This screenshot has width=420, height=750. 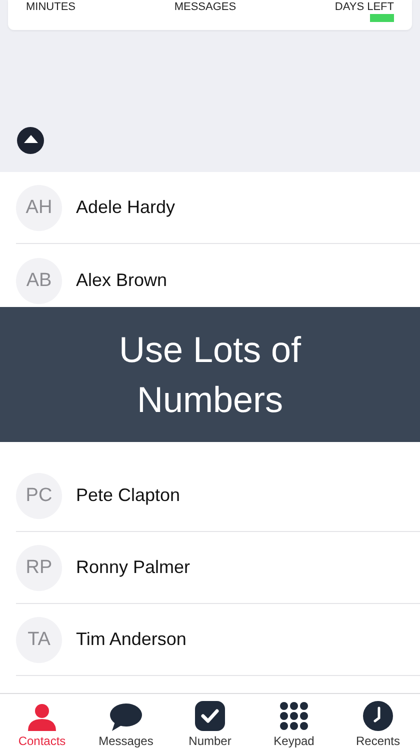 What do you see at coordinates (210, 400) in the screenshot?
I see `caption-text: Numbers` at bounding box center [210, 400].